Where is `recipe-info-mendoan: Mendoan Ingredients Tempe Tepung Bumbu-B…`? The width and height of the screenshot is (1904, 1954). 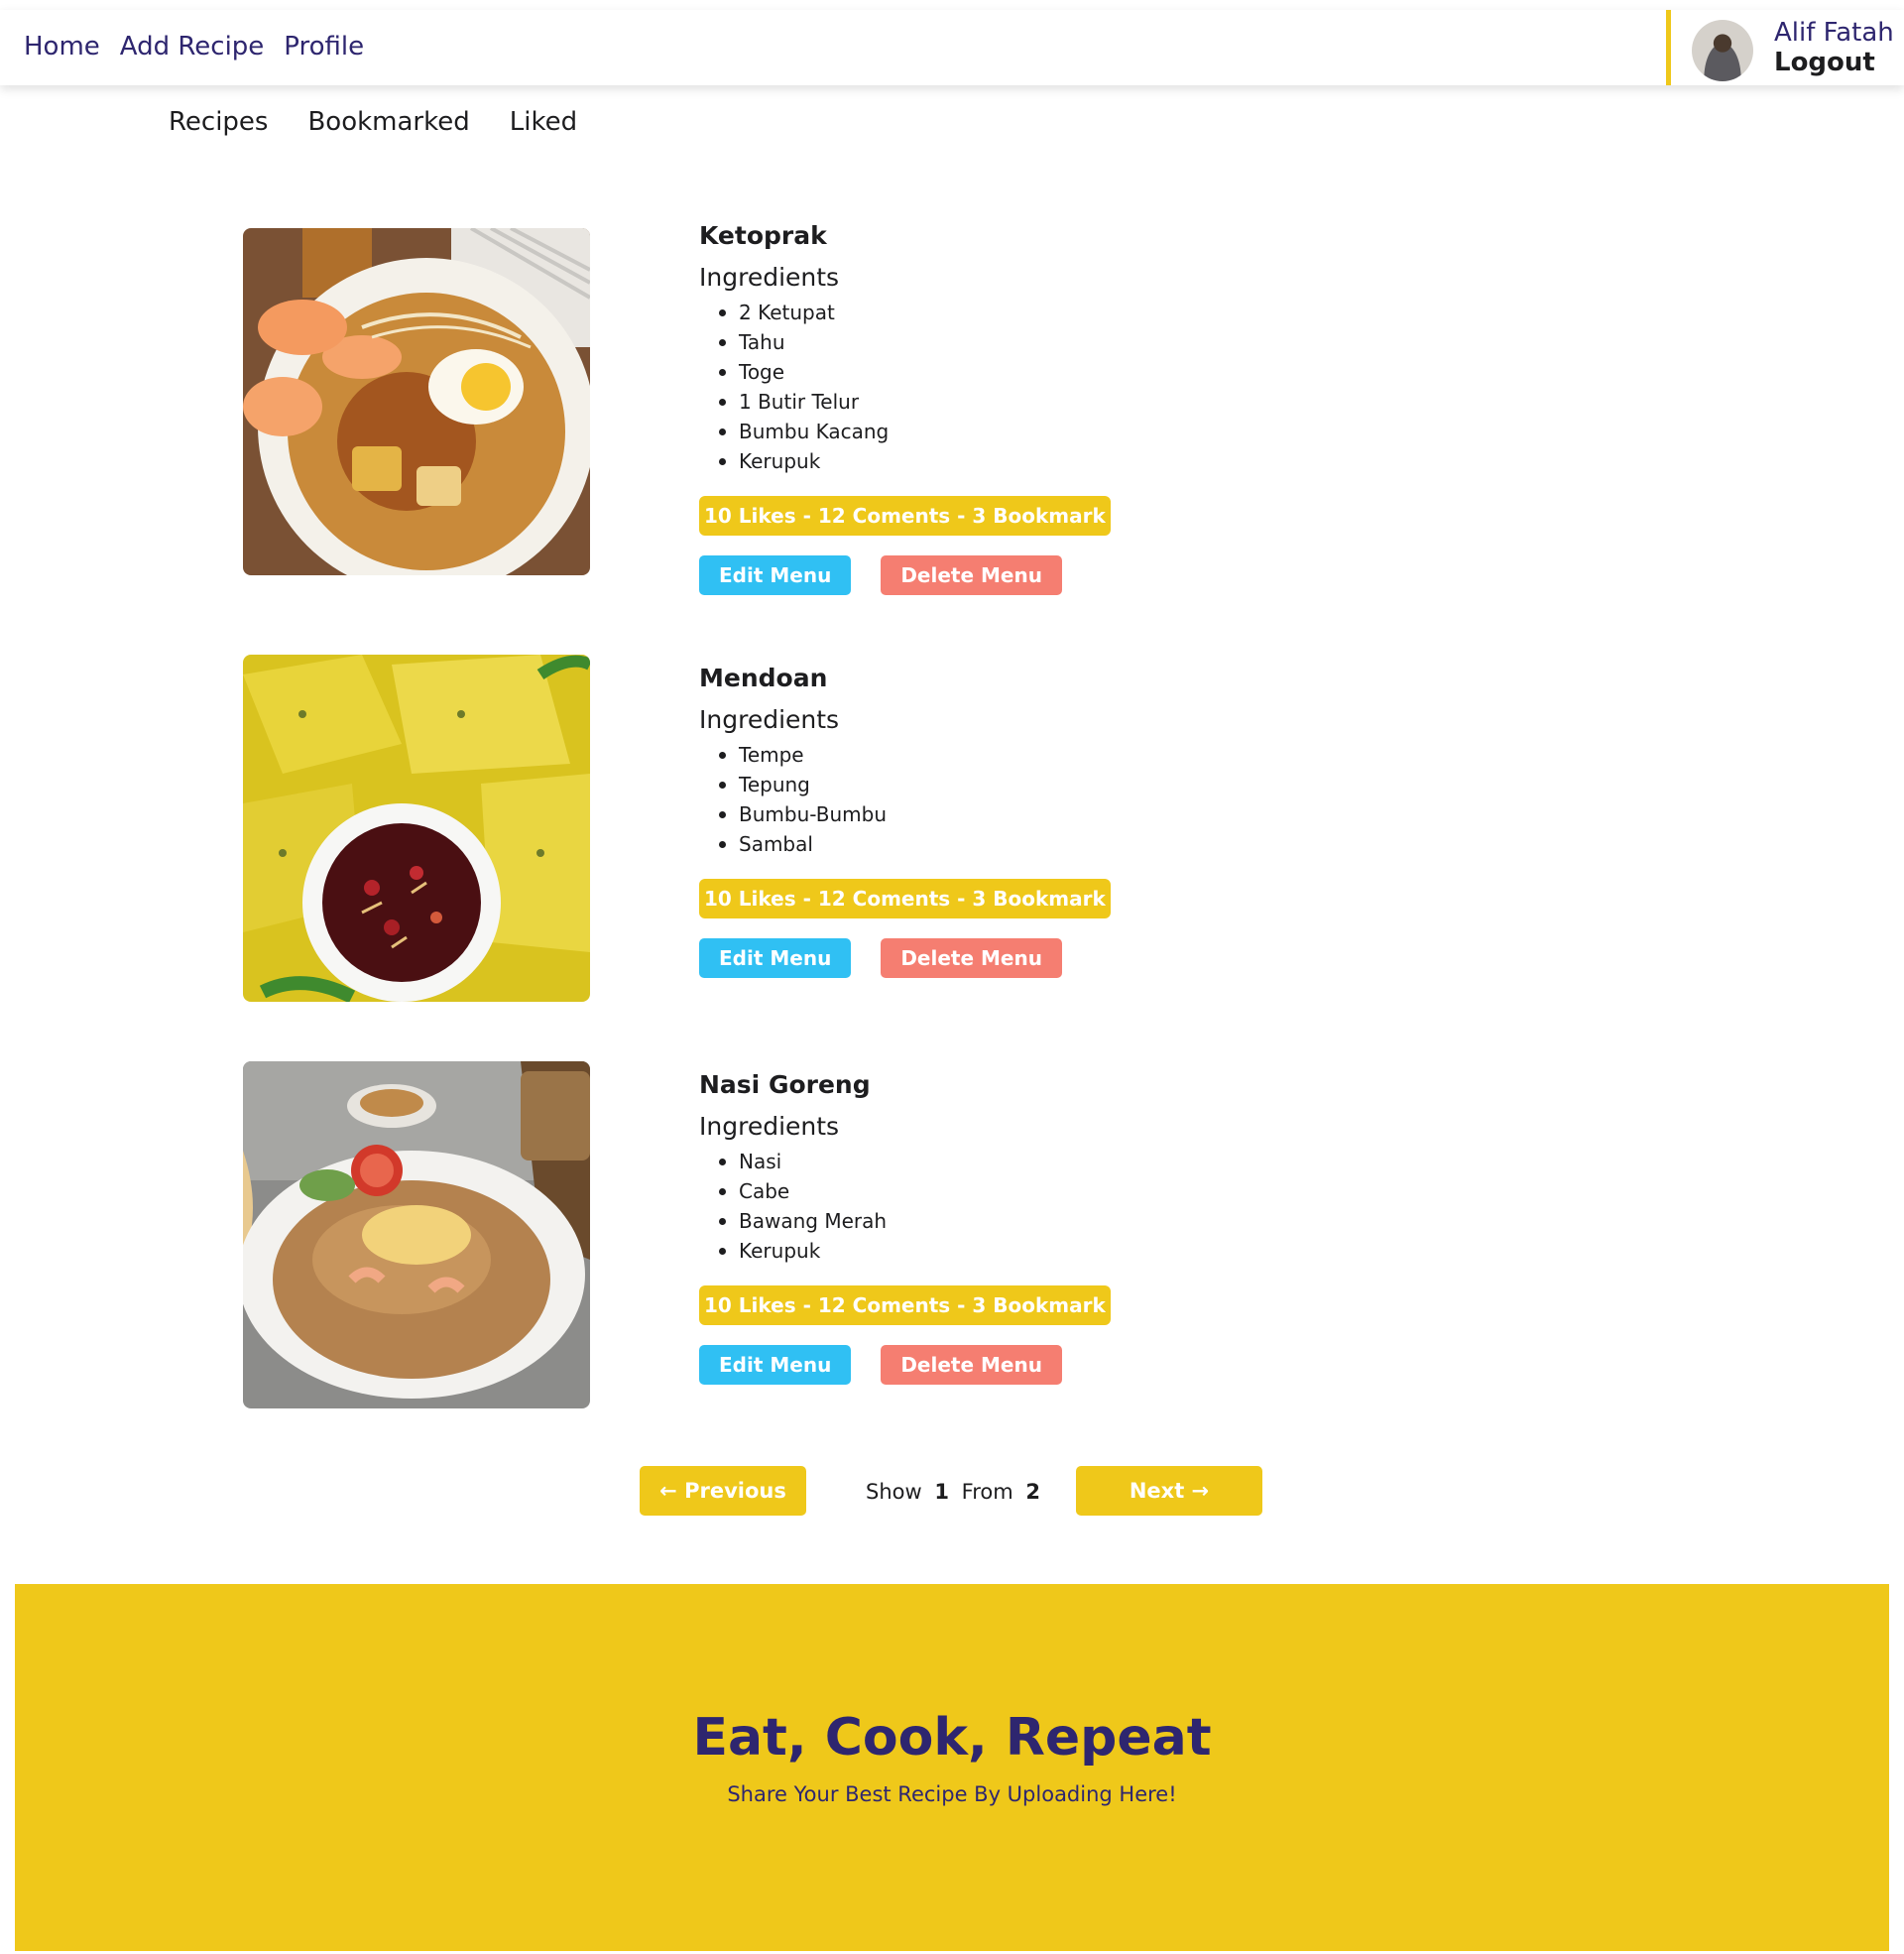
recipe-info-mendoan: Mendoan Ingredients Tempe Tepung Bumbu-B… is located at coordinates (957, 820).